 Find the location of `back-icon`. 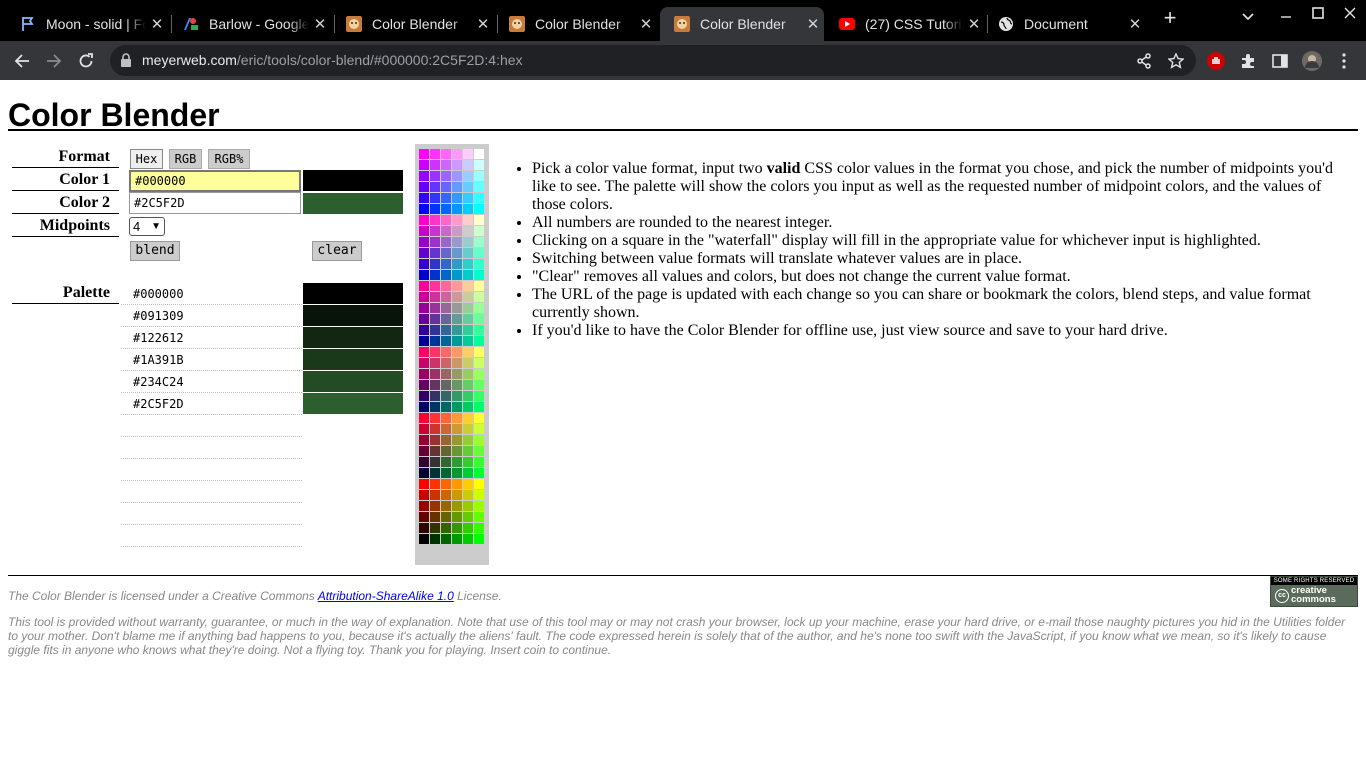

back-icon is located at coordinates (22, 61).